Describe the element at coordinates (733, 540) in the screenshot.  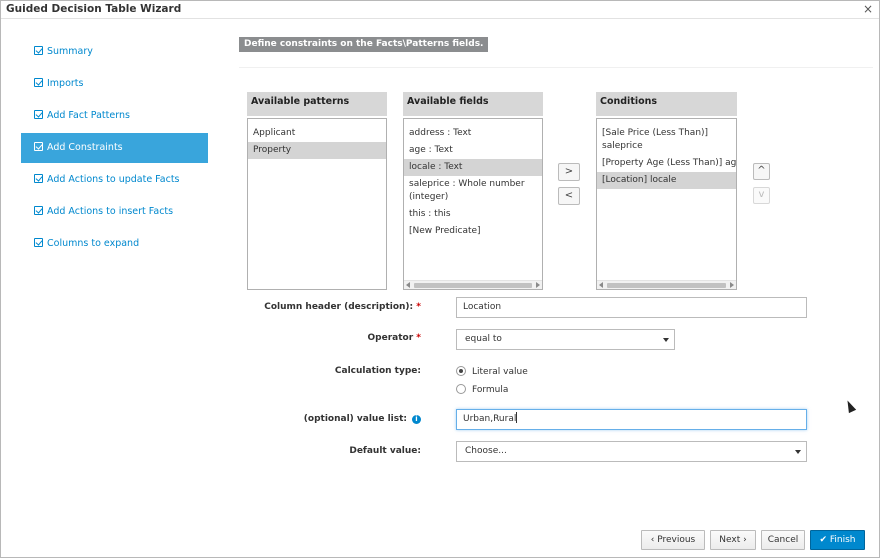
I see `next-button: Next ›` at that location.